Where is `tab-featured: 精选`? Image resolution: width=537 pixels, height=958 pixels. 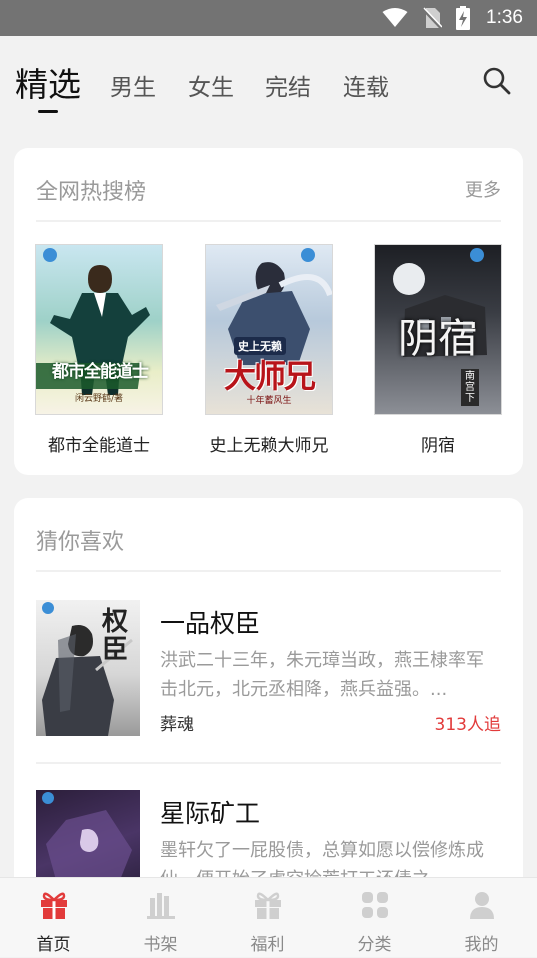 tab-featured: 精选 is located at coordinates (48, 82).